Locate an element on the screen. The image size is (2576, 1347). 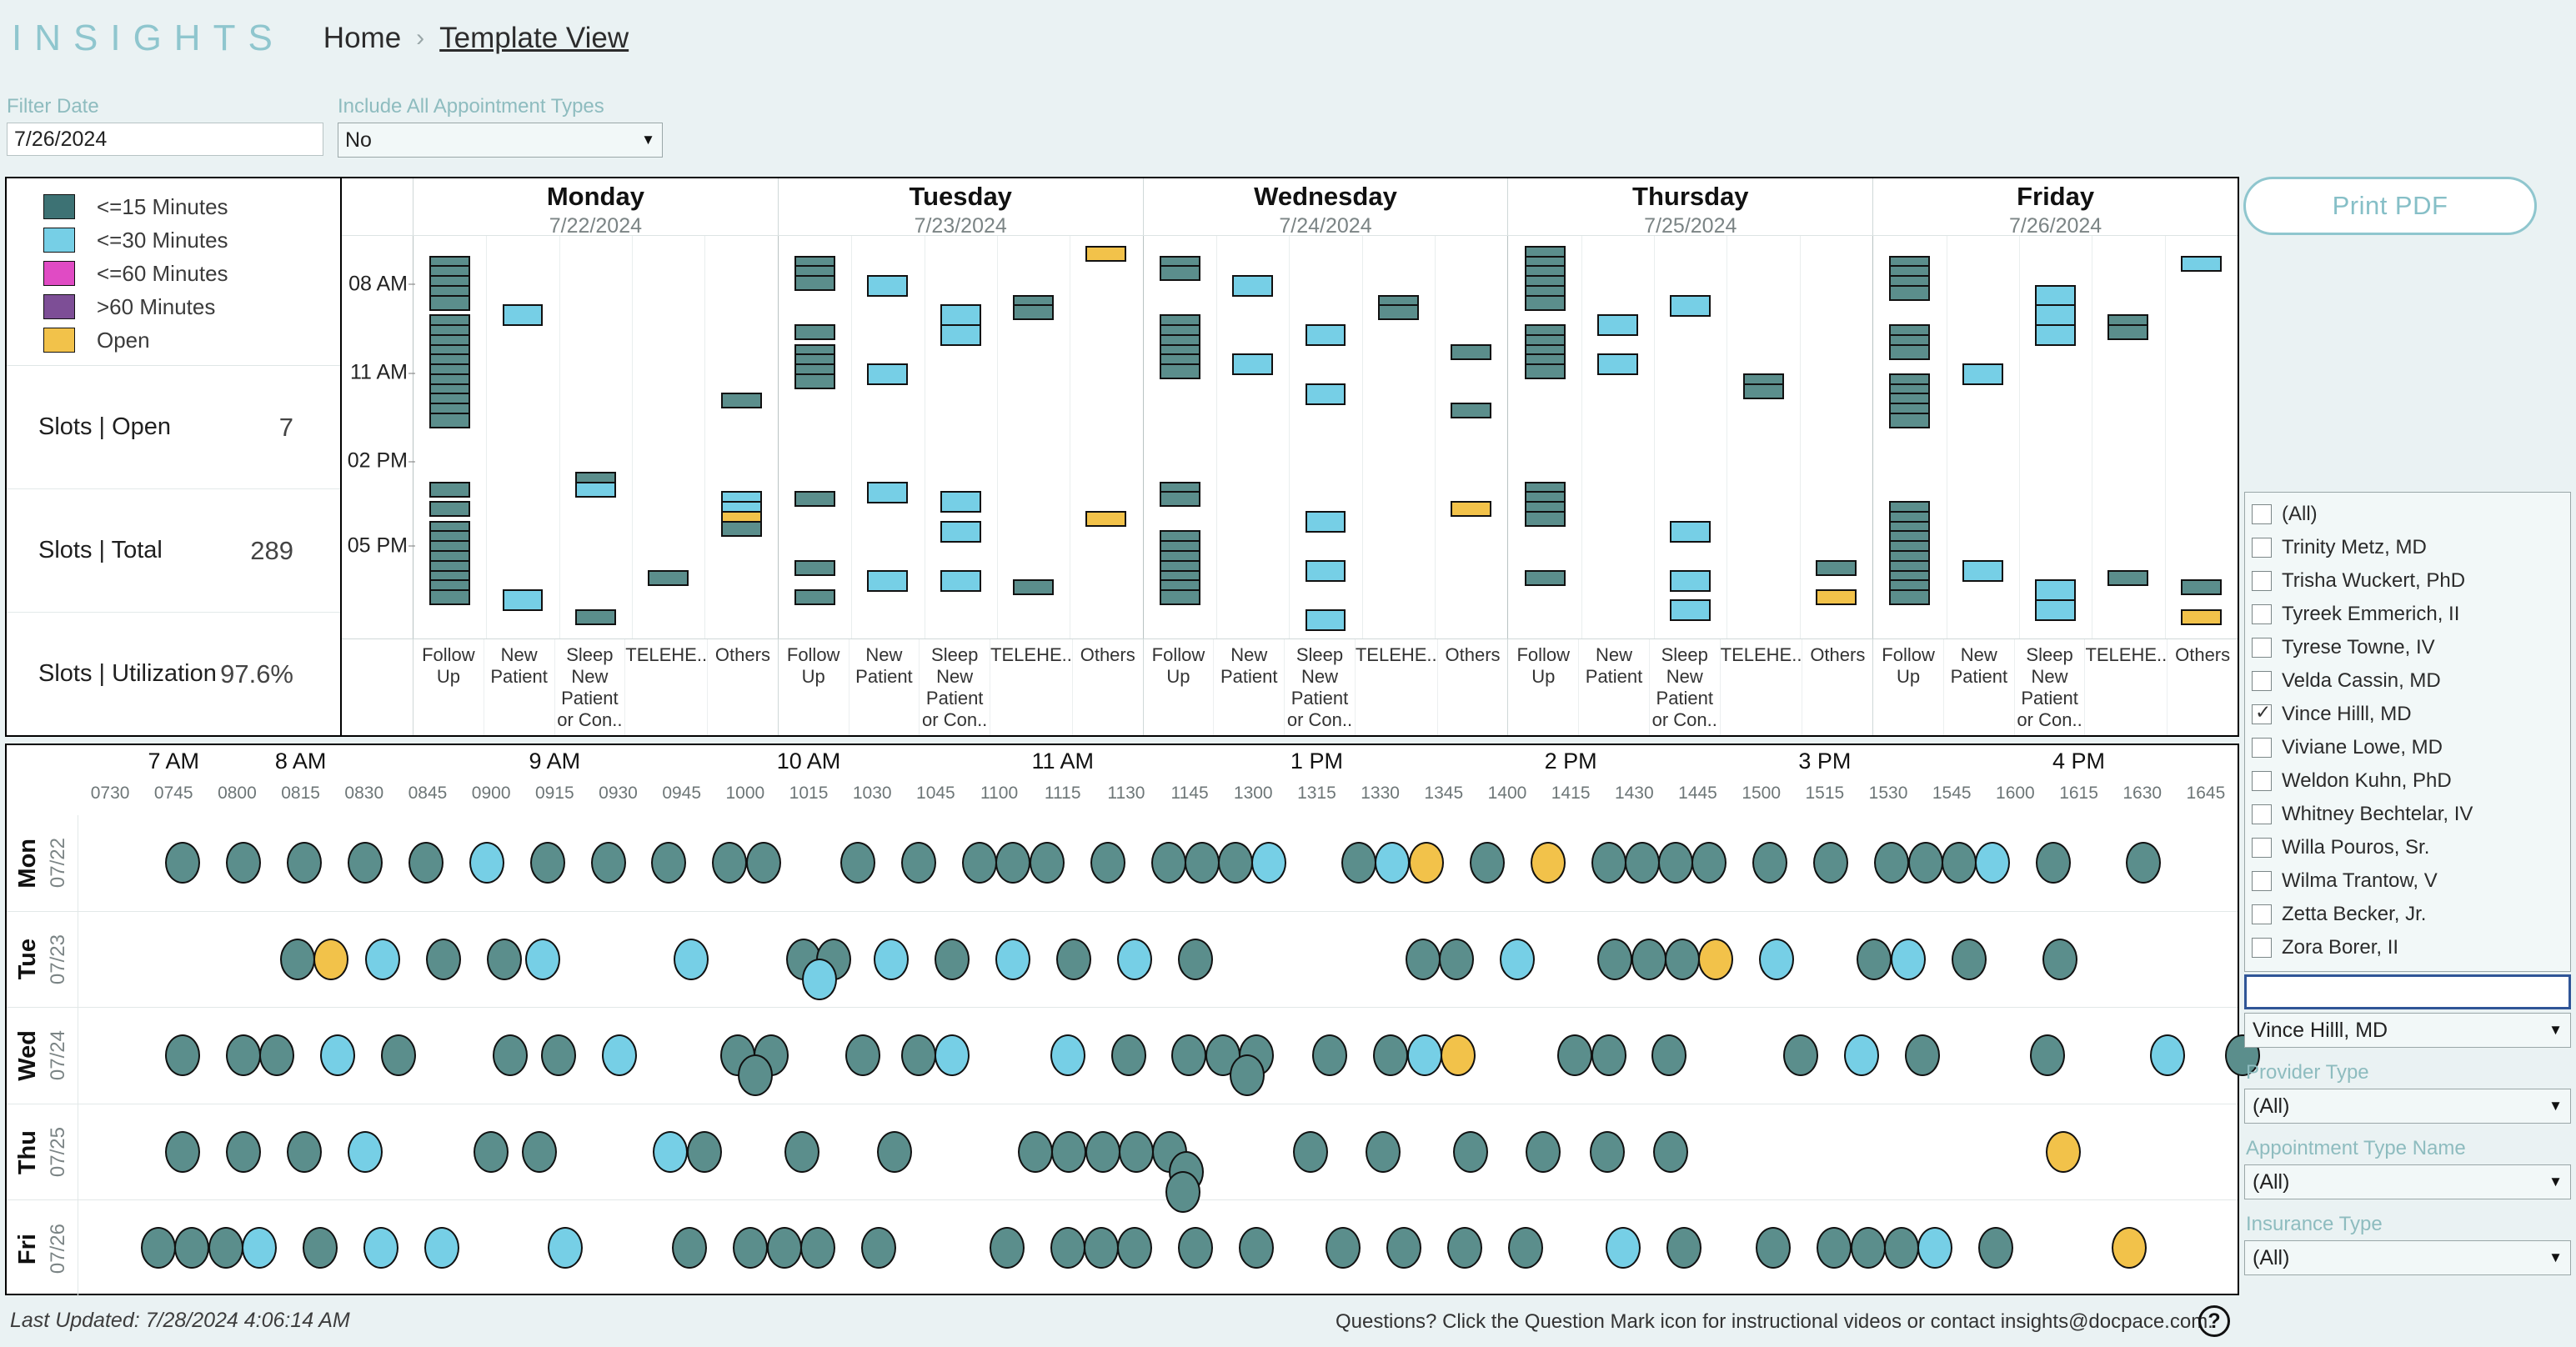
provider-list-item: Zora Borer, II is located at coordinates (2407, 947).